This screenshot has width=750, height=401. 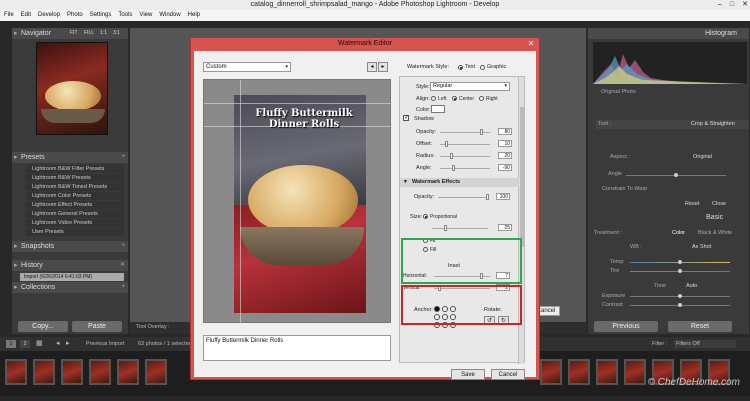 I want to click on page-2-button: 2, so click(x=25, y=344).